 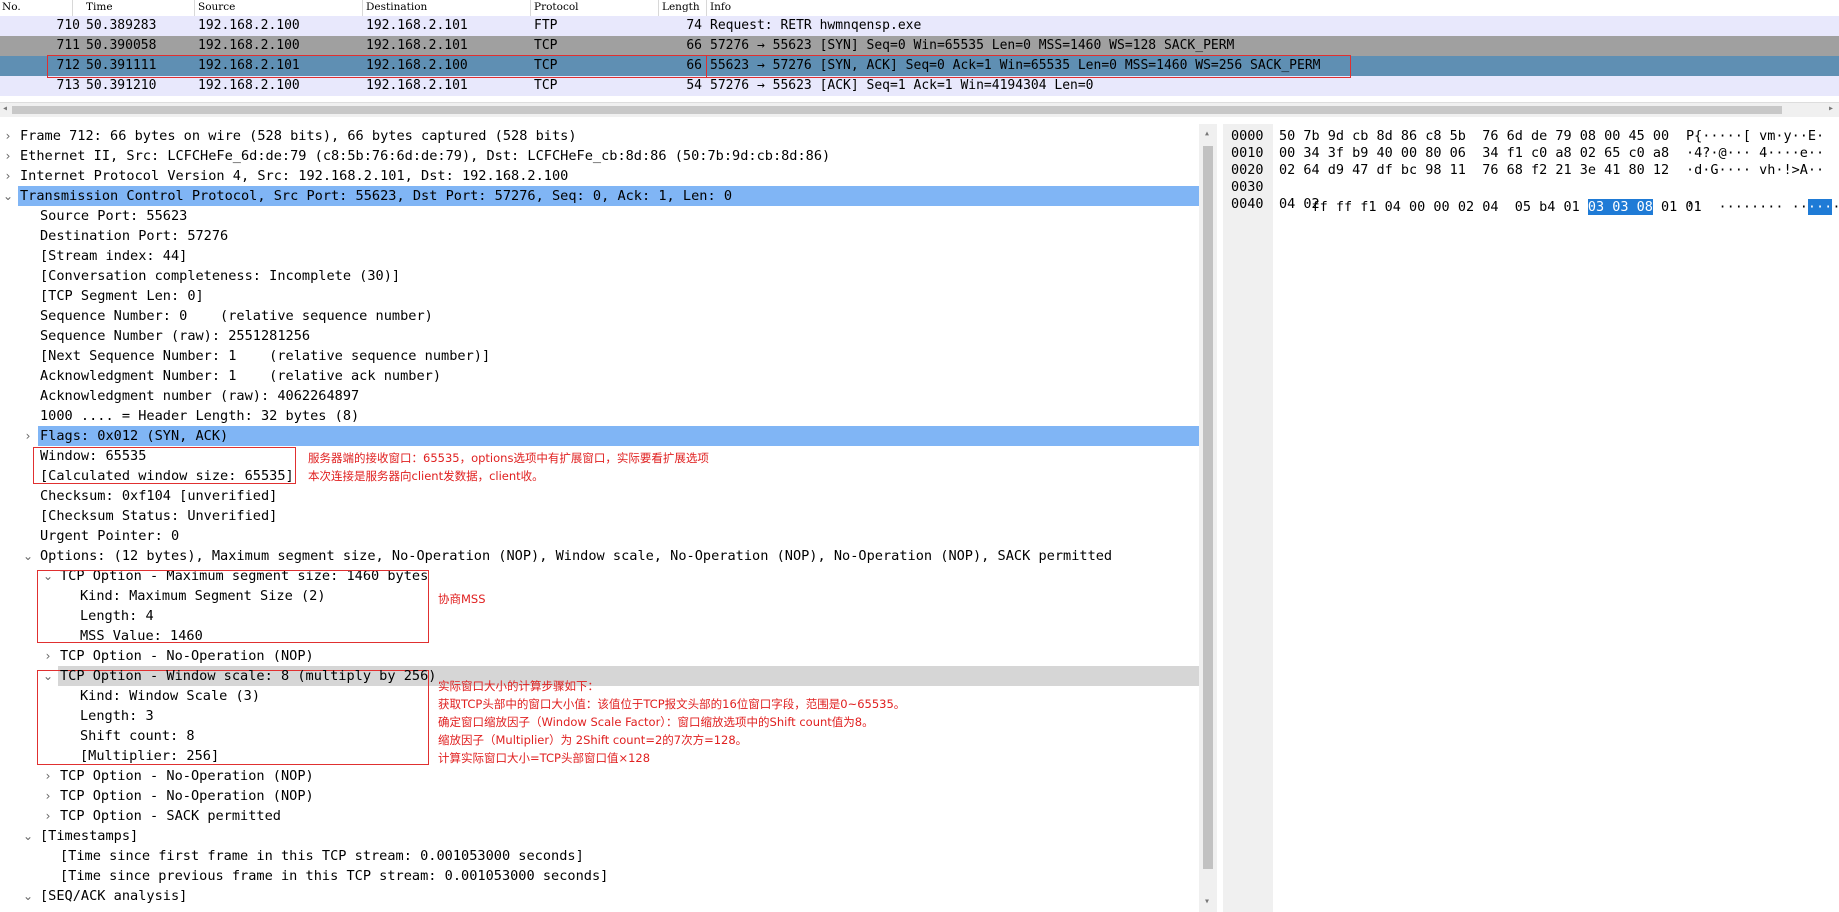 I want to click on tree-field: Urgent Pointer: 0, so click(x=599, y=536).